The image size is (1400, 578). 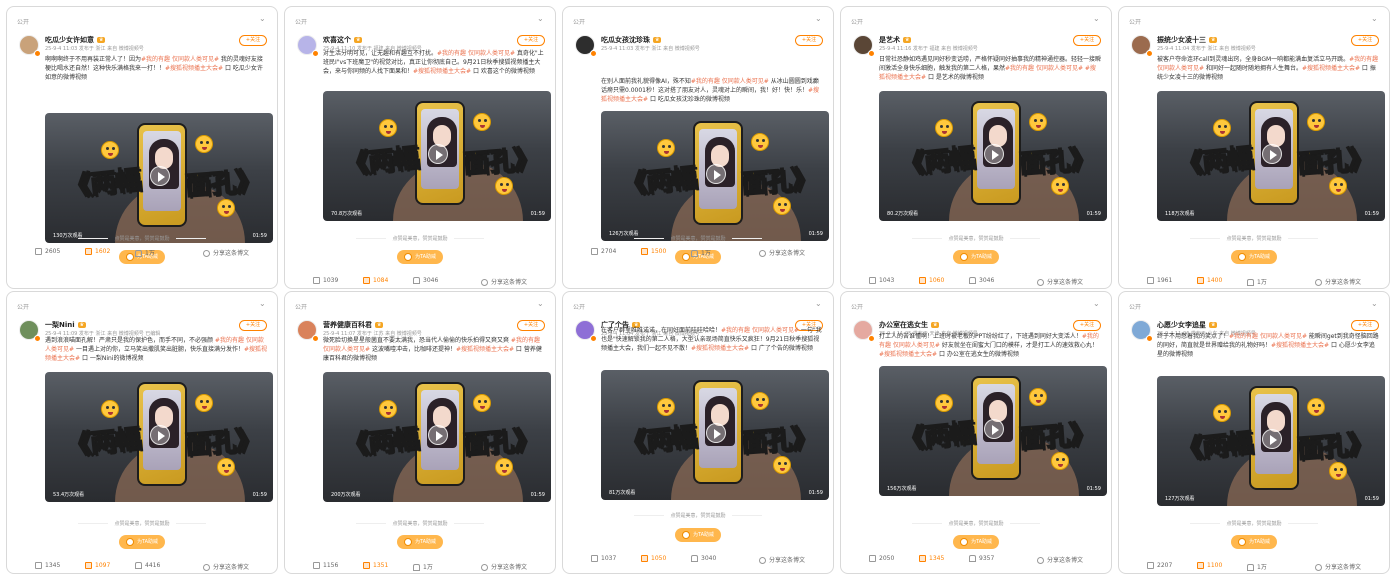 I want to click on video-player: 《两幅 面孔》 81万次观看 01:59, so click(x=715, y=435).